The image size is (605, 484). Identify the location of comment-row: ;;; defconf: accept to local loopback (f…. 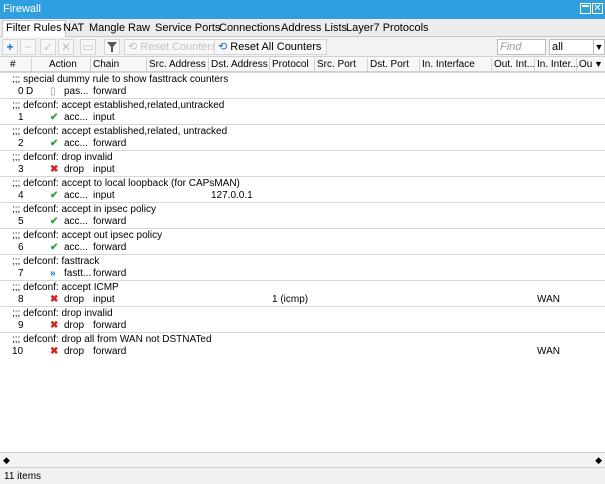
(302, 182).